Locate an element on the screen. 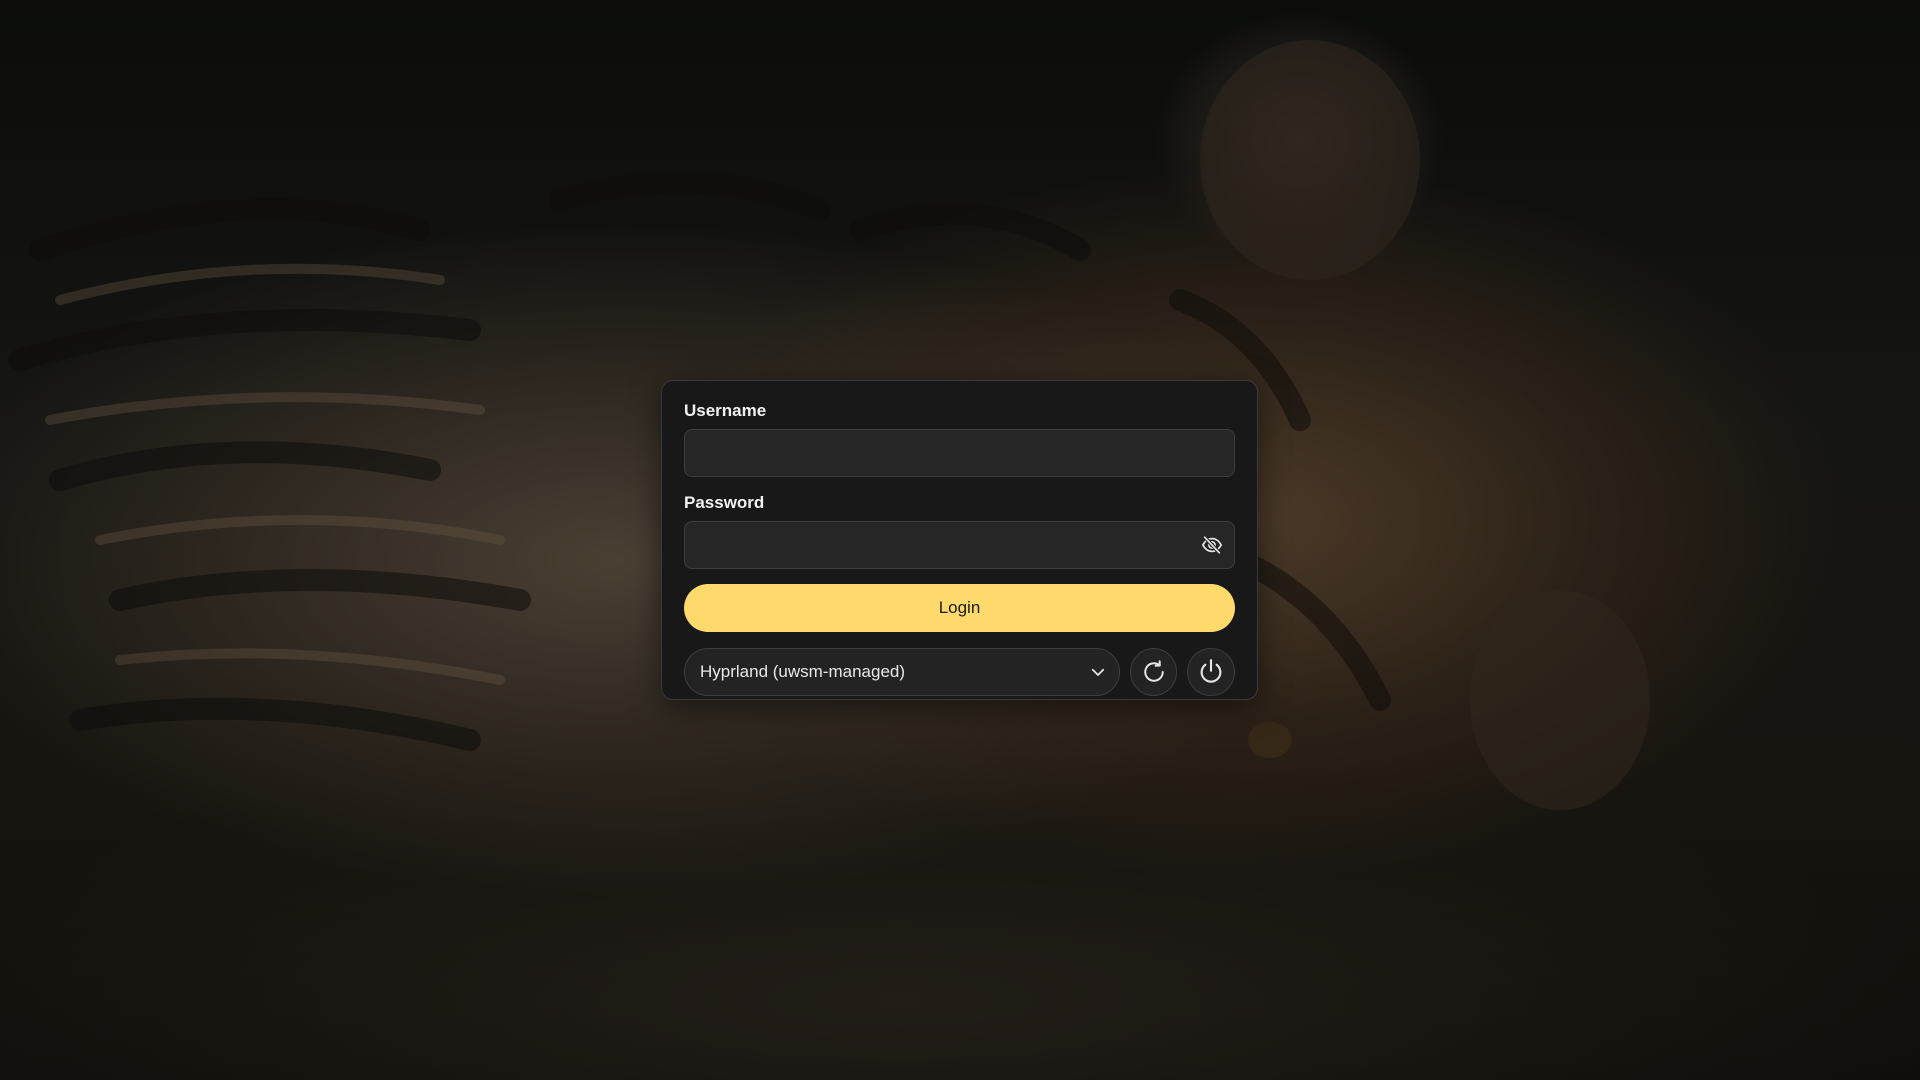 This screenshot has width=1920, height=1080. session-row: Hyprland (uwsm-managed) is located at coordinates (960, 672).